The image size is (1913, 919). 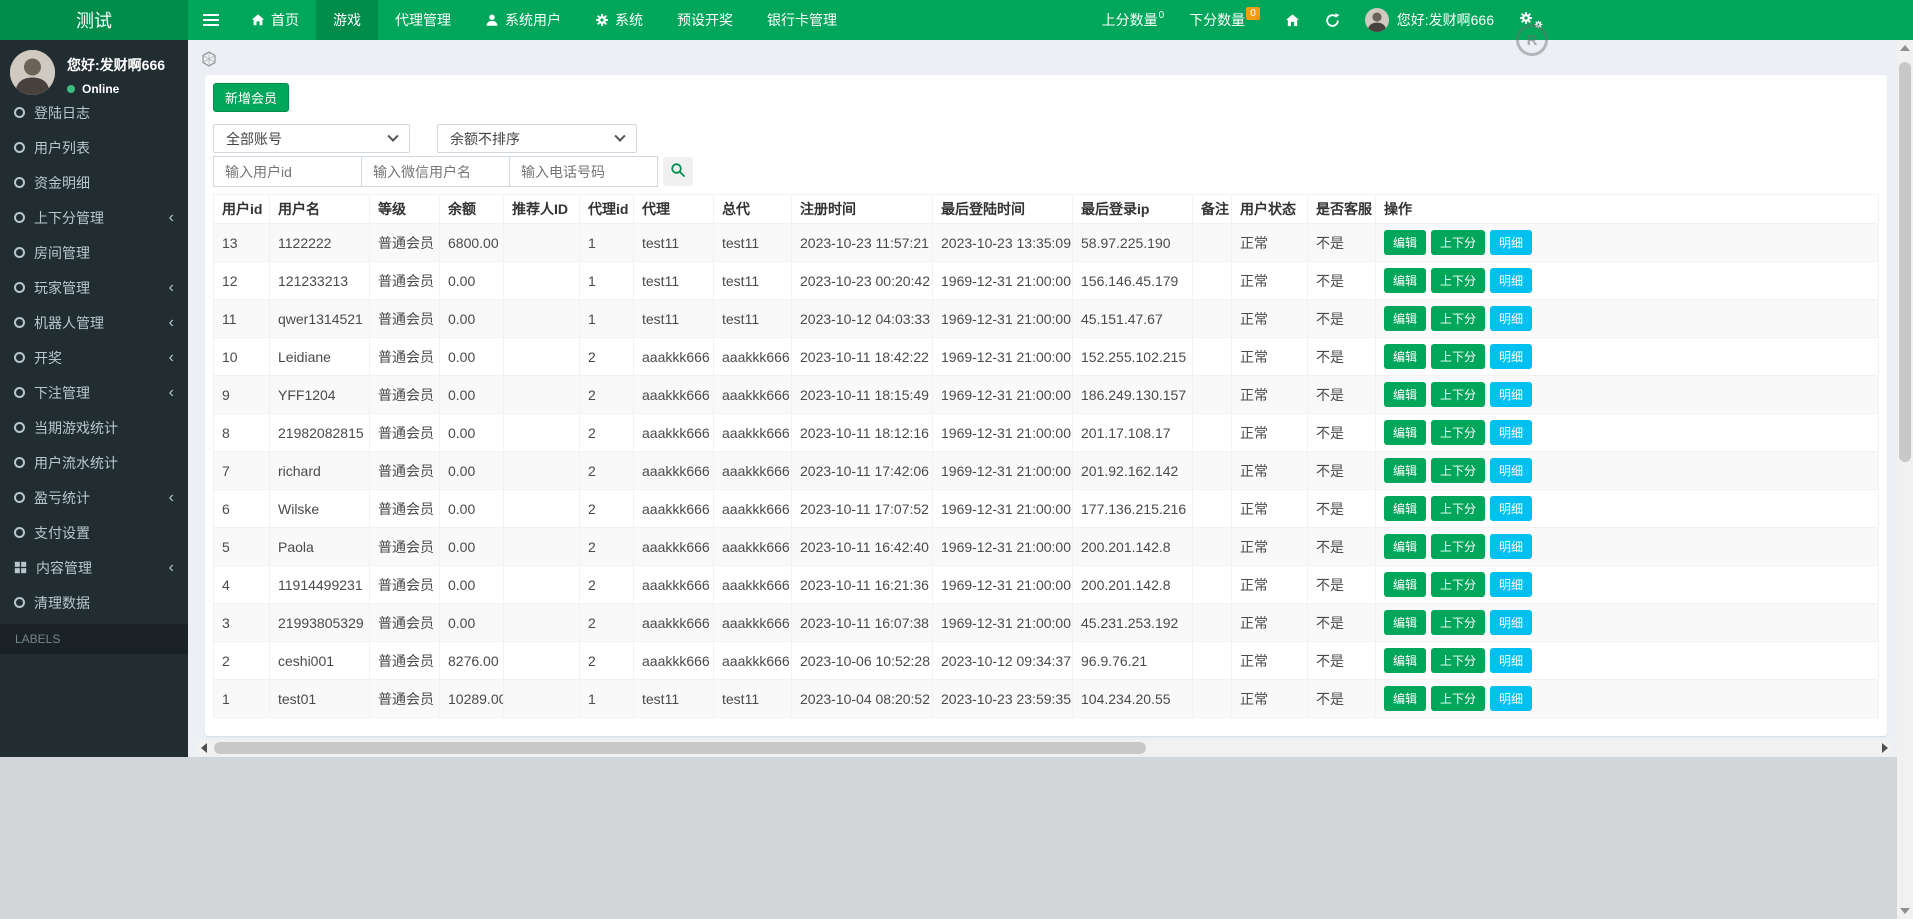 I want to click on sidebar-item-lottery: 开奖 ‹, so click(x=94, y=357).